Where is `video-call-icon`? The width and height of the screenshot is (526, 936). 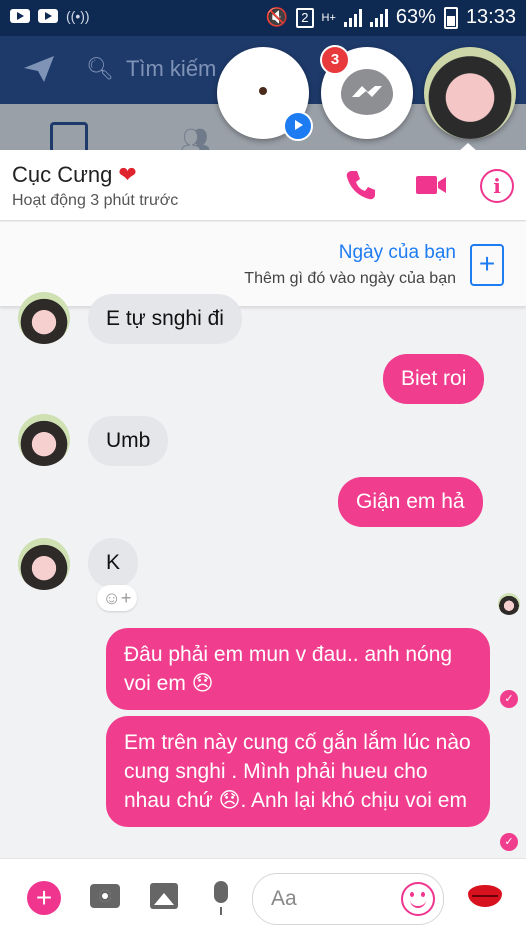 video-call-icon is located at coordinates (431, 185).